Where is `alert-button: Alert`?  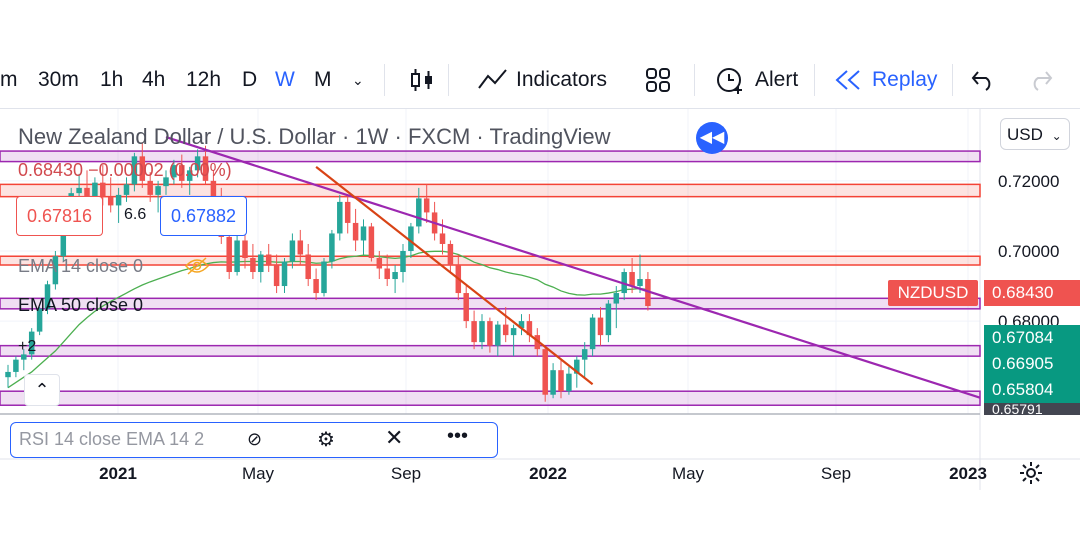 alert-button: Alert is located at coordinates (776, 80).